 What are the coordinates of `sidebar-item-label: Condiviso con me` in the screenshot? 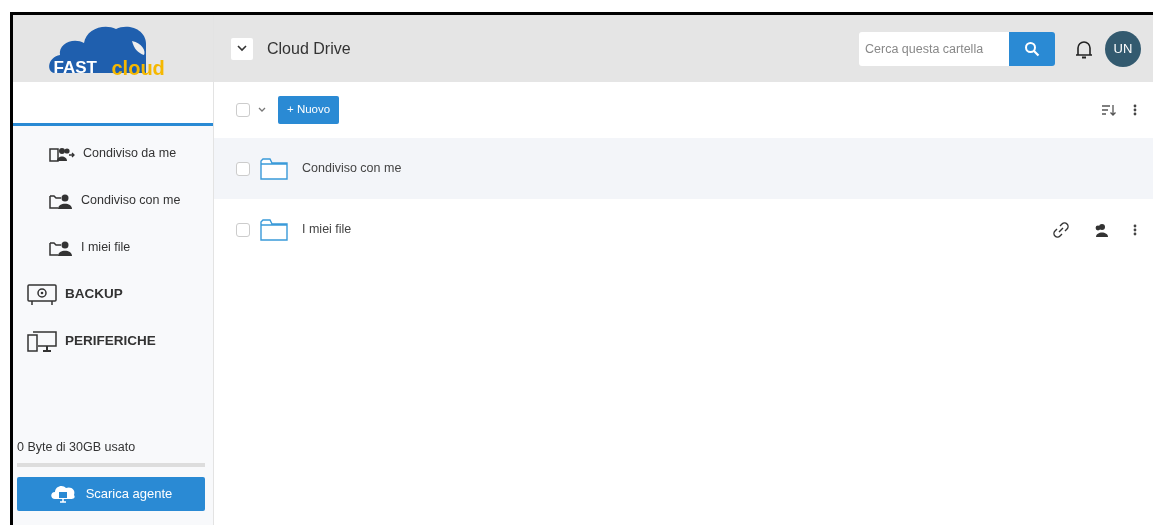 It's located at (131, 200).